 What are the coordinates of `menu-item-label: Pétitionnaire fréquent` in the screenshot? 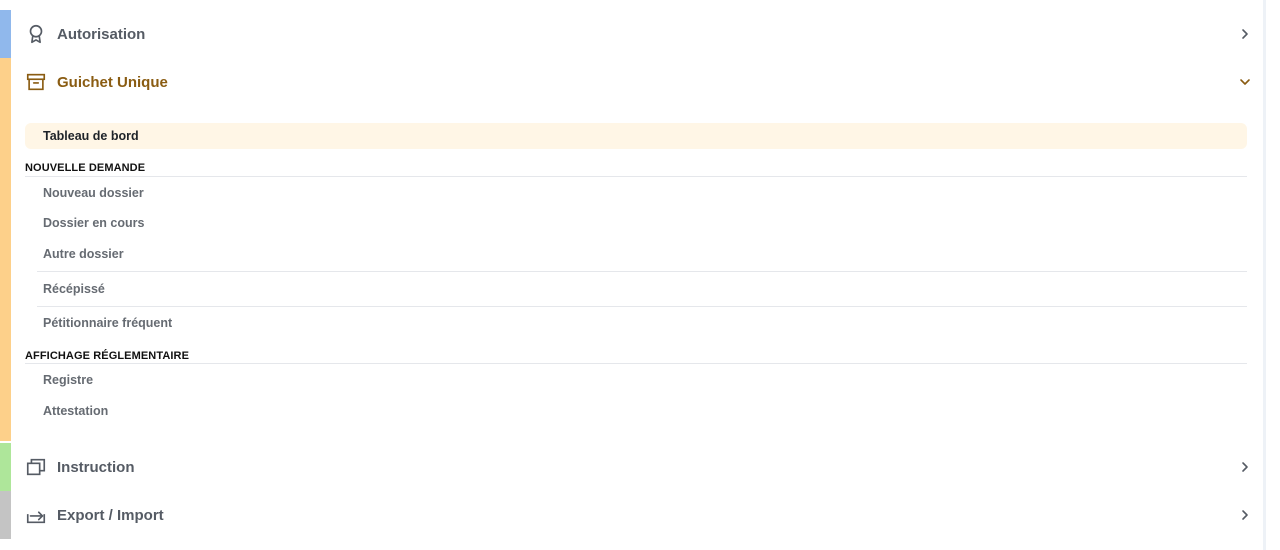 It's located at (108, 323).